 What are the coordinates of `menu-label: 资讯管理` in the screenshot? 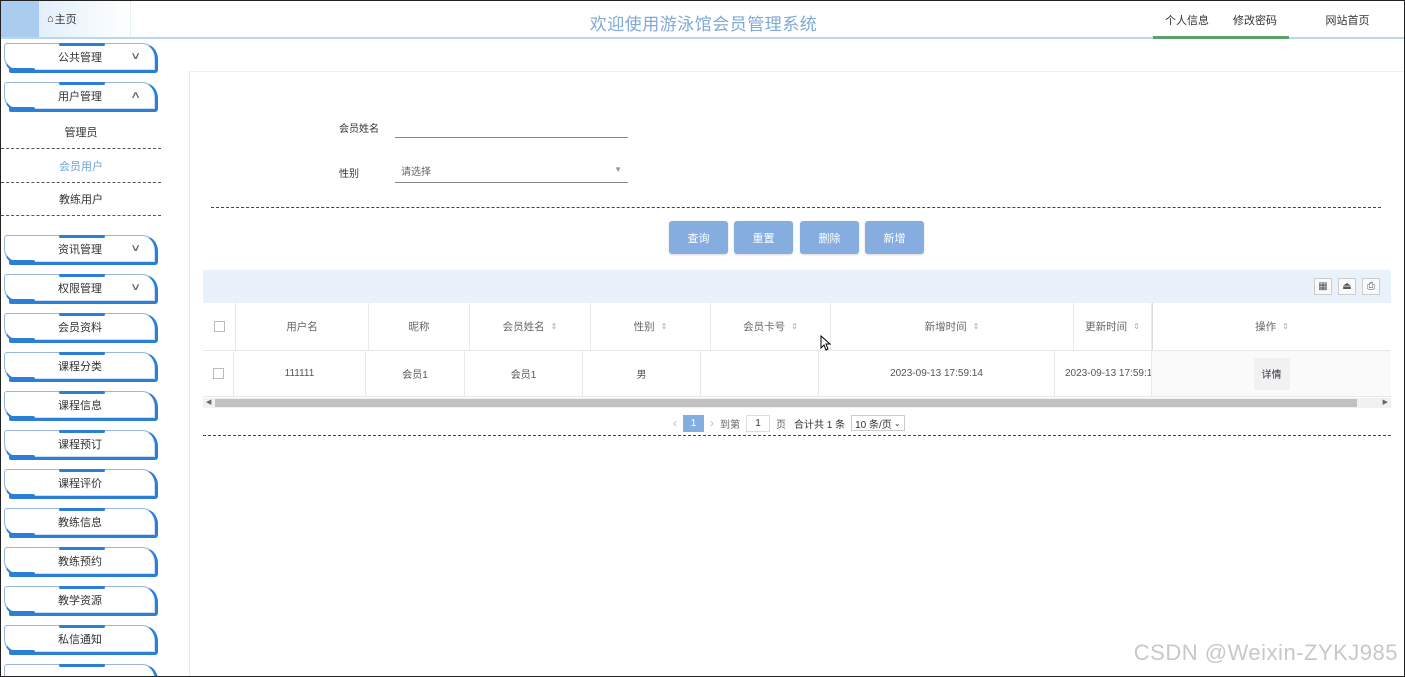 It's located at (80, 250).